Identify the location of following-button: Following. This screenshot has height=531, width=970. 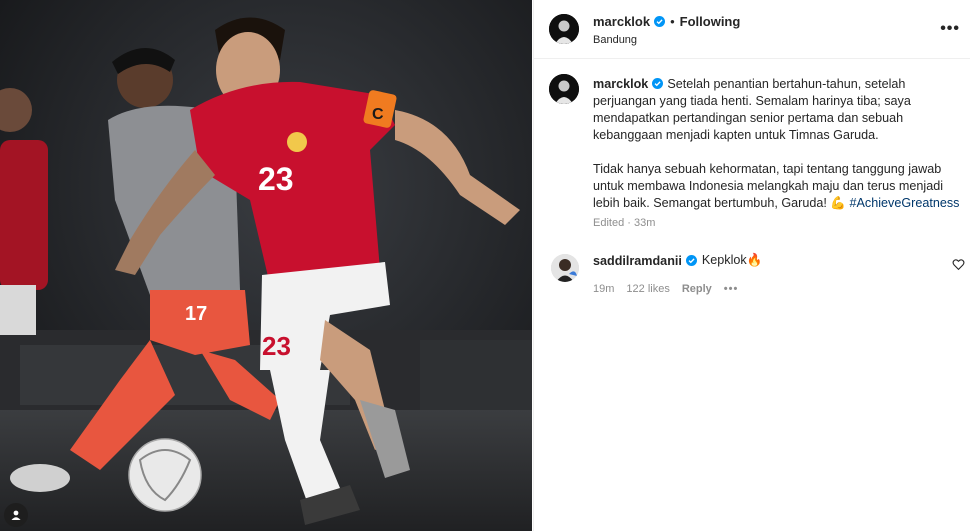
(710, 21).